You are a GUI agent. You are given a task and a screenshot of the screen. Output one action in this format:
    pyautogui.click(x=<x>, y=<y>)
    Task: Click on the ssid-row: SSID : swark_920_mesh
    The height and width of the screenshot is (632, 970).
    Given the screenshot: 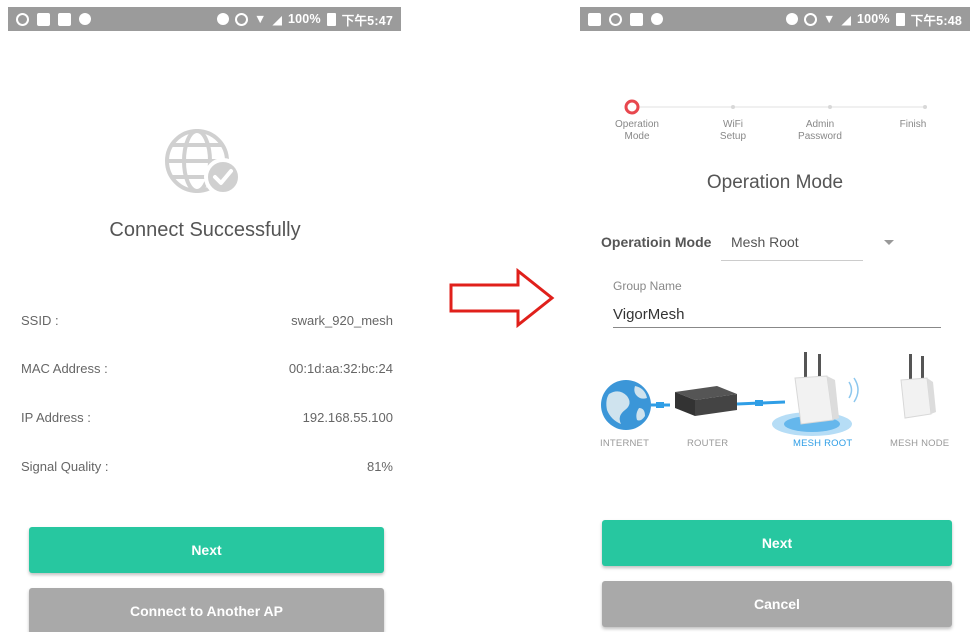 What is the action you would take?
    pyautogui.click(x=207, y=320)
    